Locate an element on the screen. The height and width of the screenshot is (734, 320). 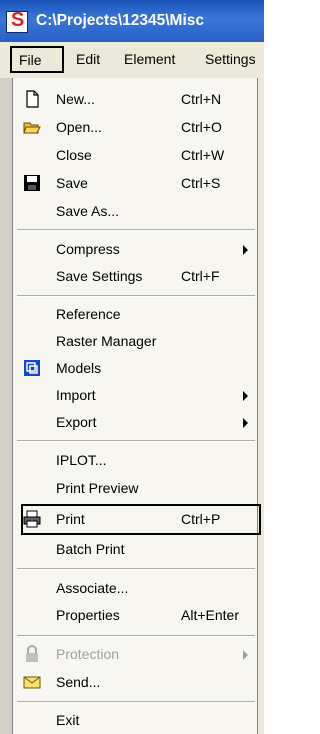
mail-icon is located at coordinates (32, 682).